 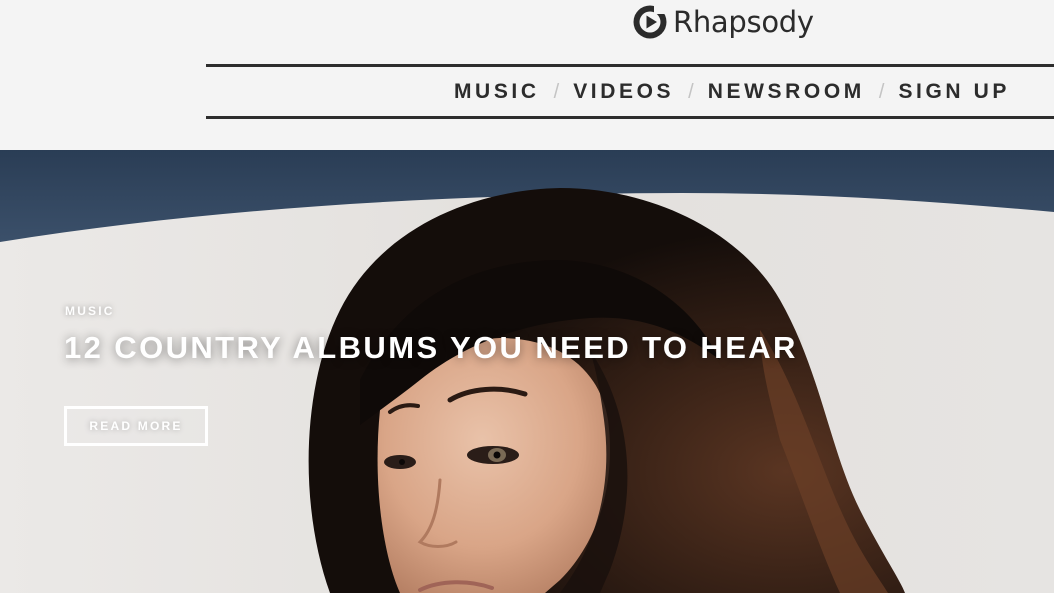 I want to click on nav-item-sign-up: SIGN UP, so click(x=954, y=92).